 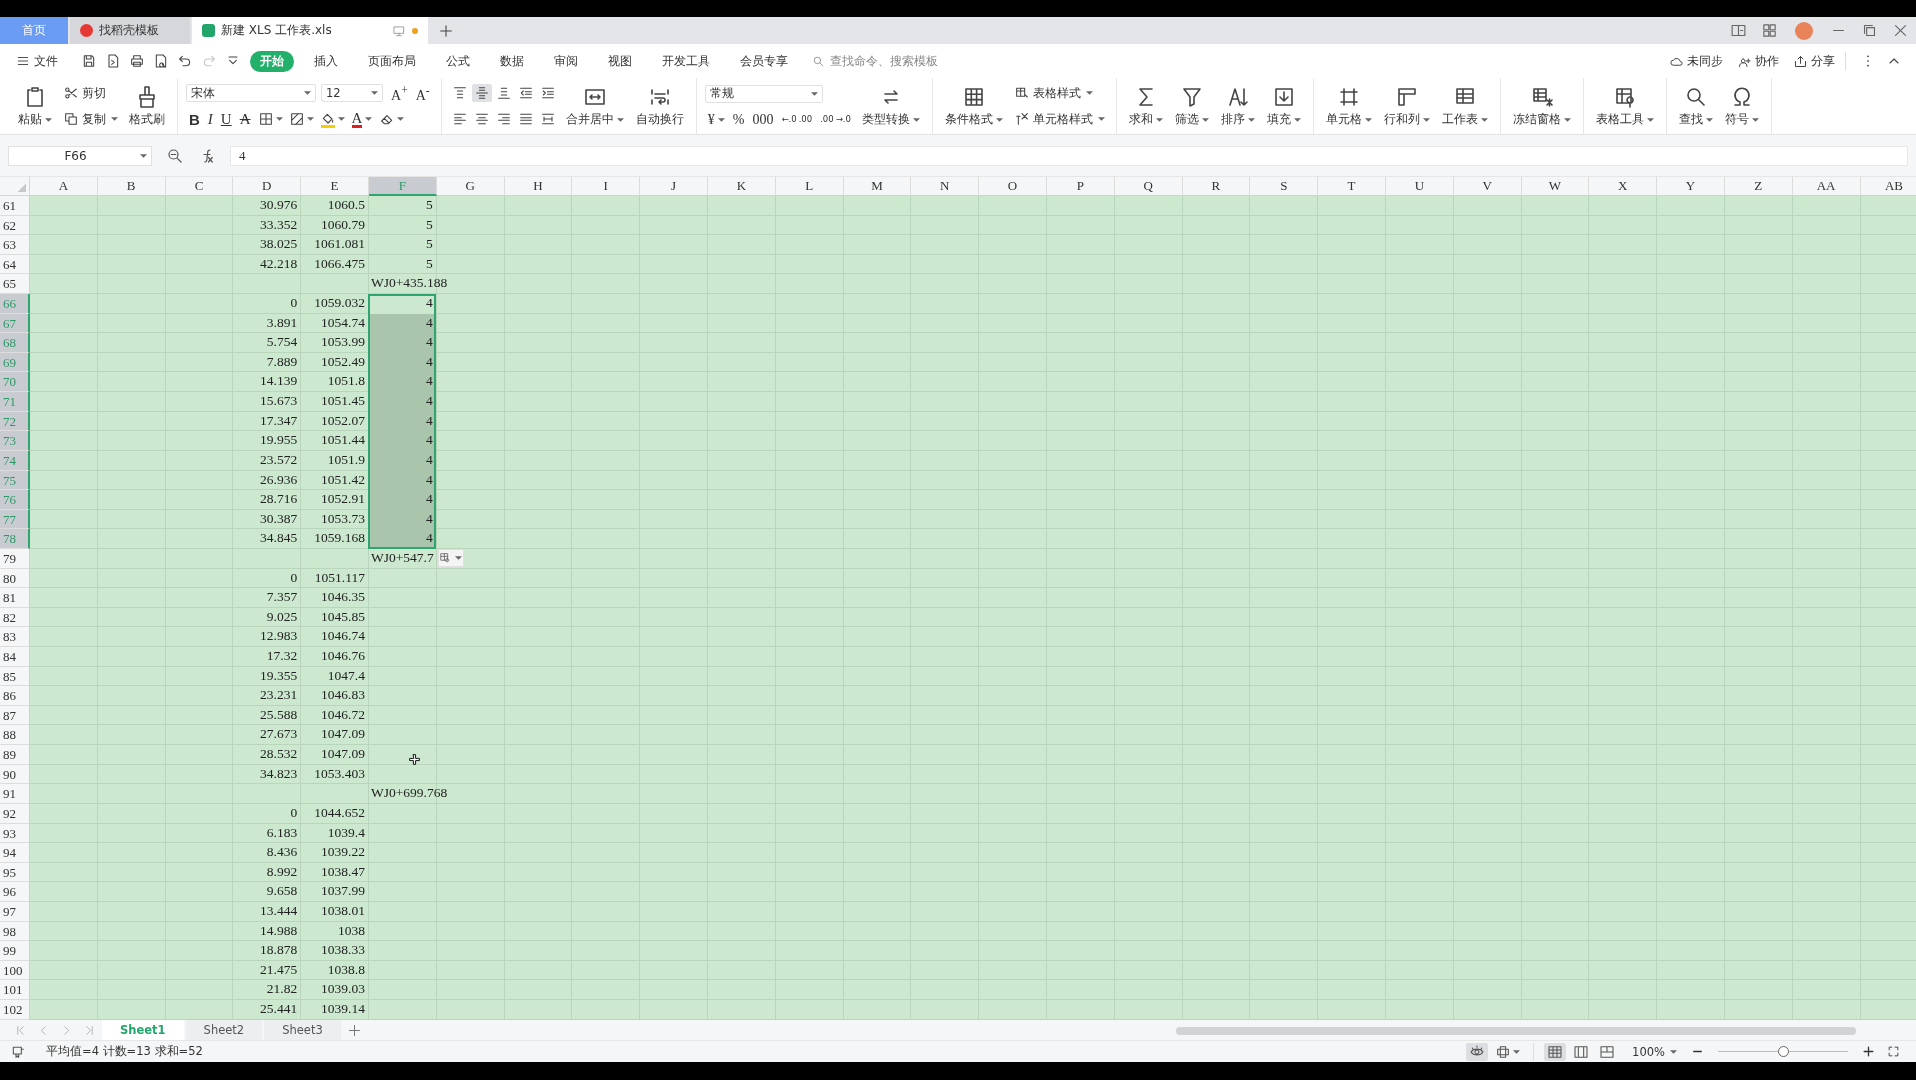 I want to click on column-header: K, so click(x=741, y=186).